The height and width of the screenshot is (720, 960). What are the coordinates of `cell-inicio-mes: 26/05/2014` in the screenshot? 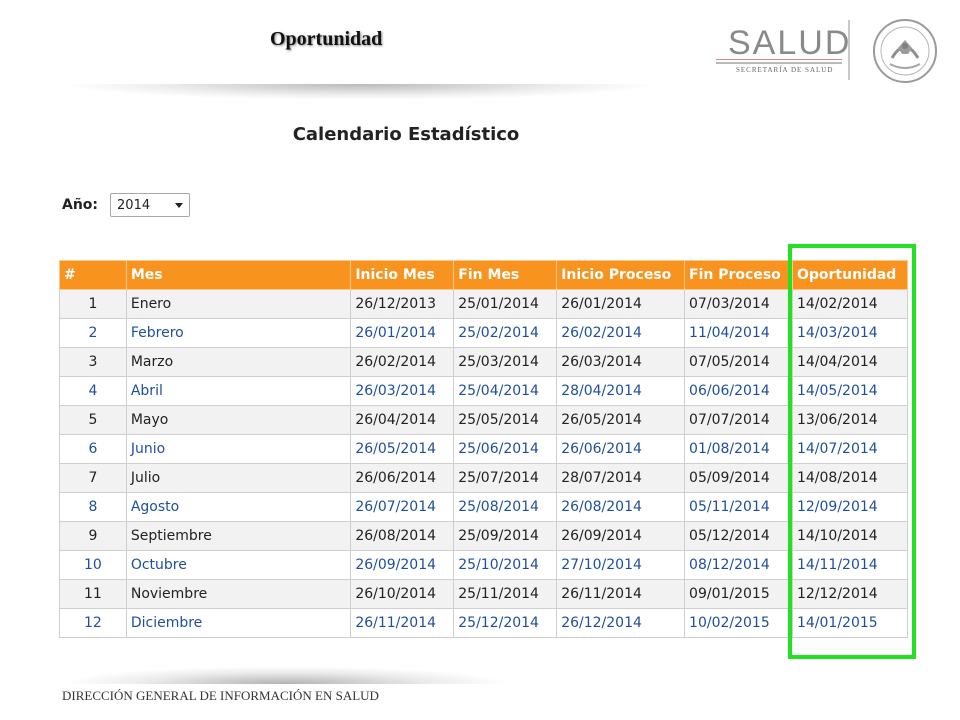 It's located at (402, 449).